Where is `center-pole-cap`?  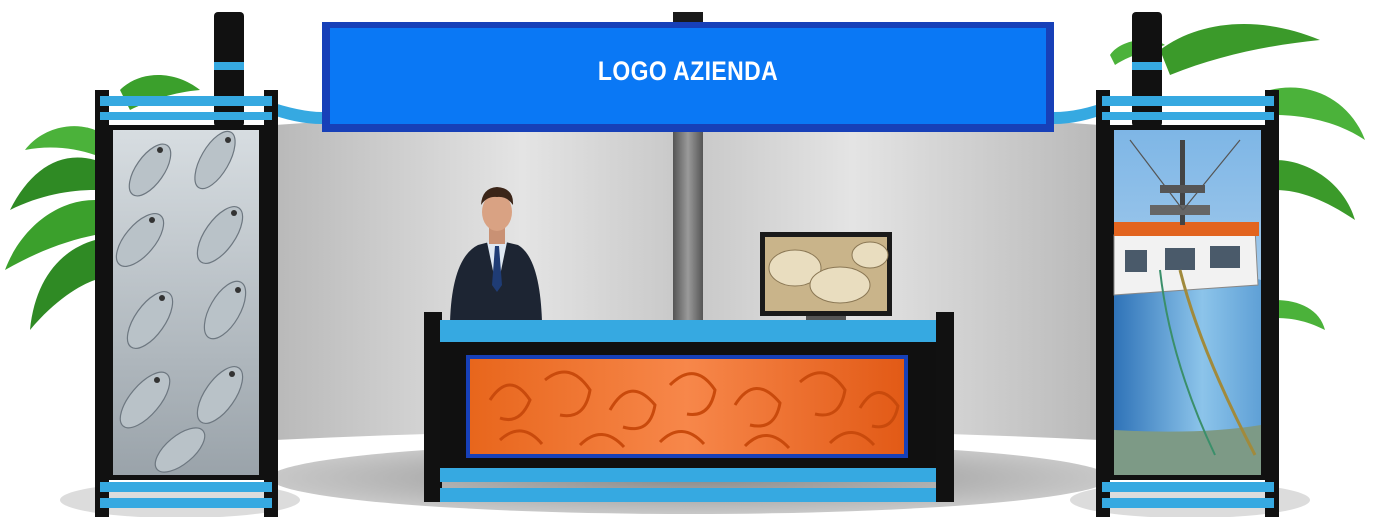 center-pole-cap is located at coordinates (688, 17).